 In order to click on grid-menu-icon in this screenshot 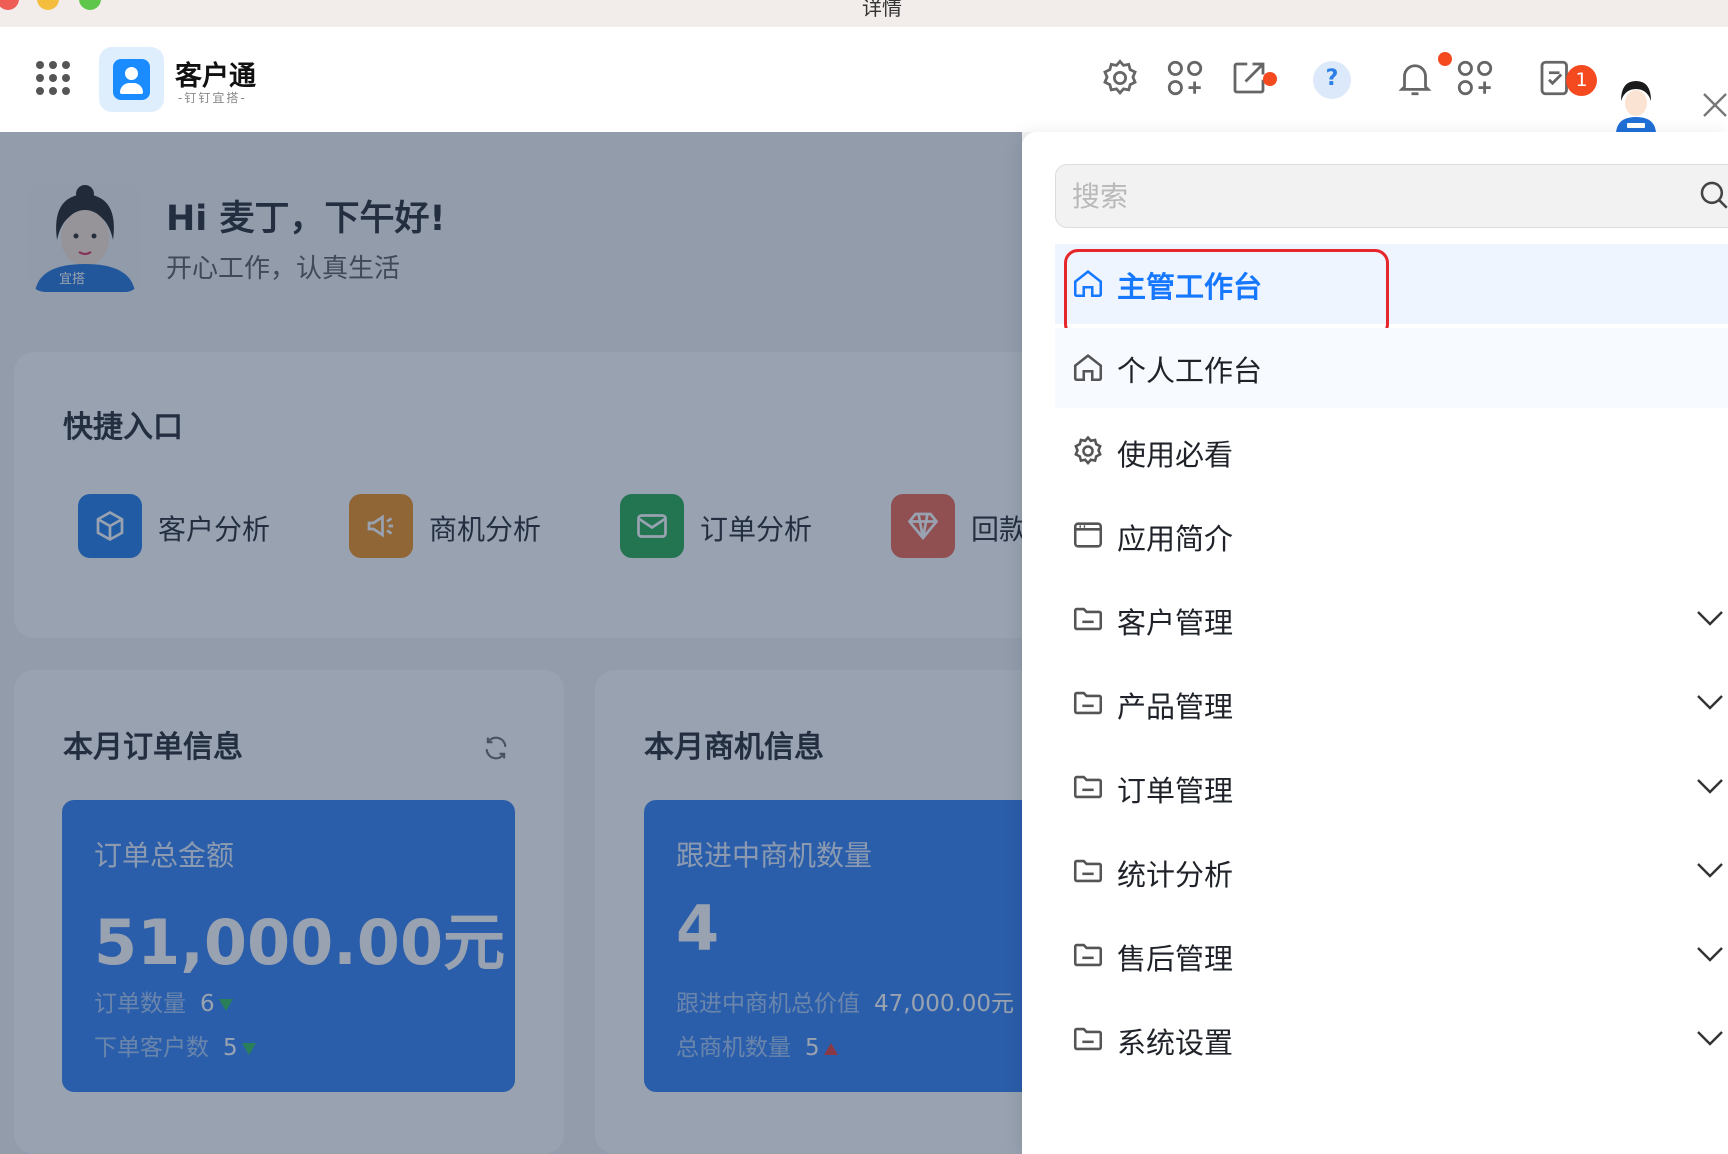, I will do `click(53, 78)`.